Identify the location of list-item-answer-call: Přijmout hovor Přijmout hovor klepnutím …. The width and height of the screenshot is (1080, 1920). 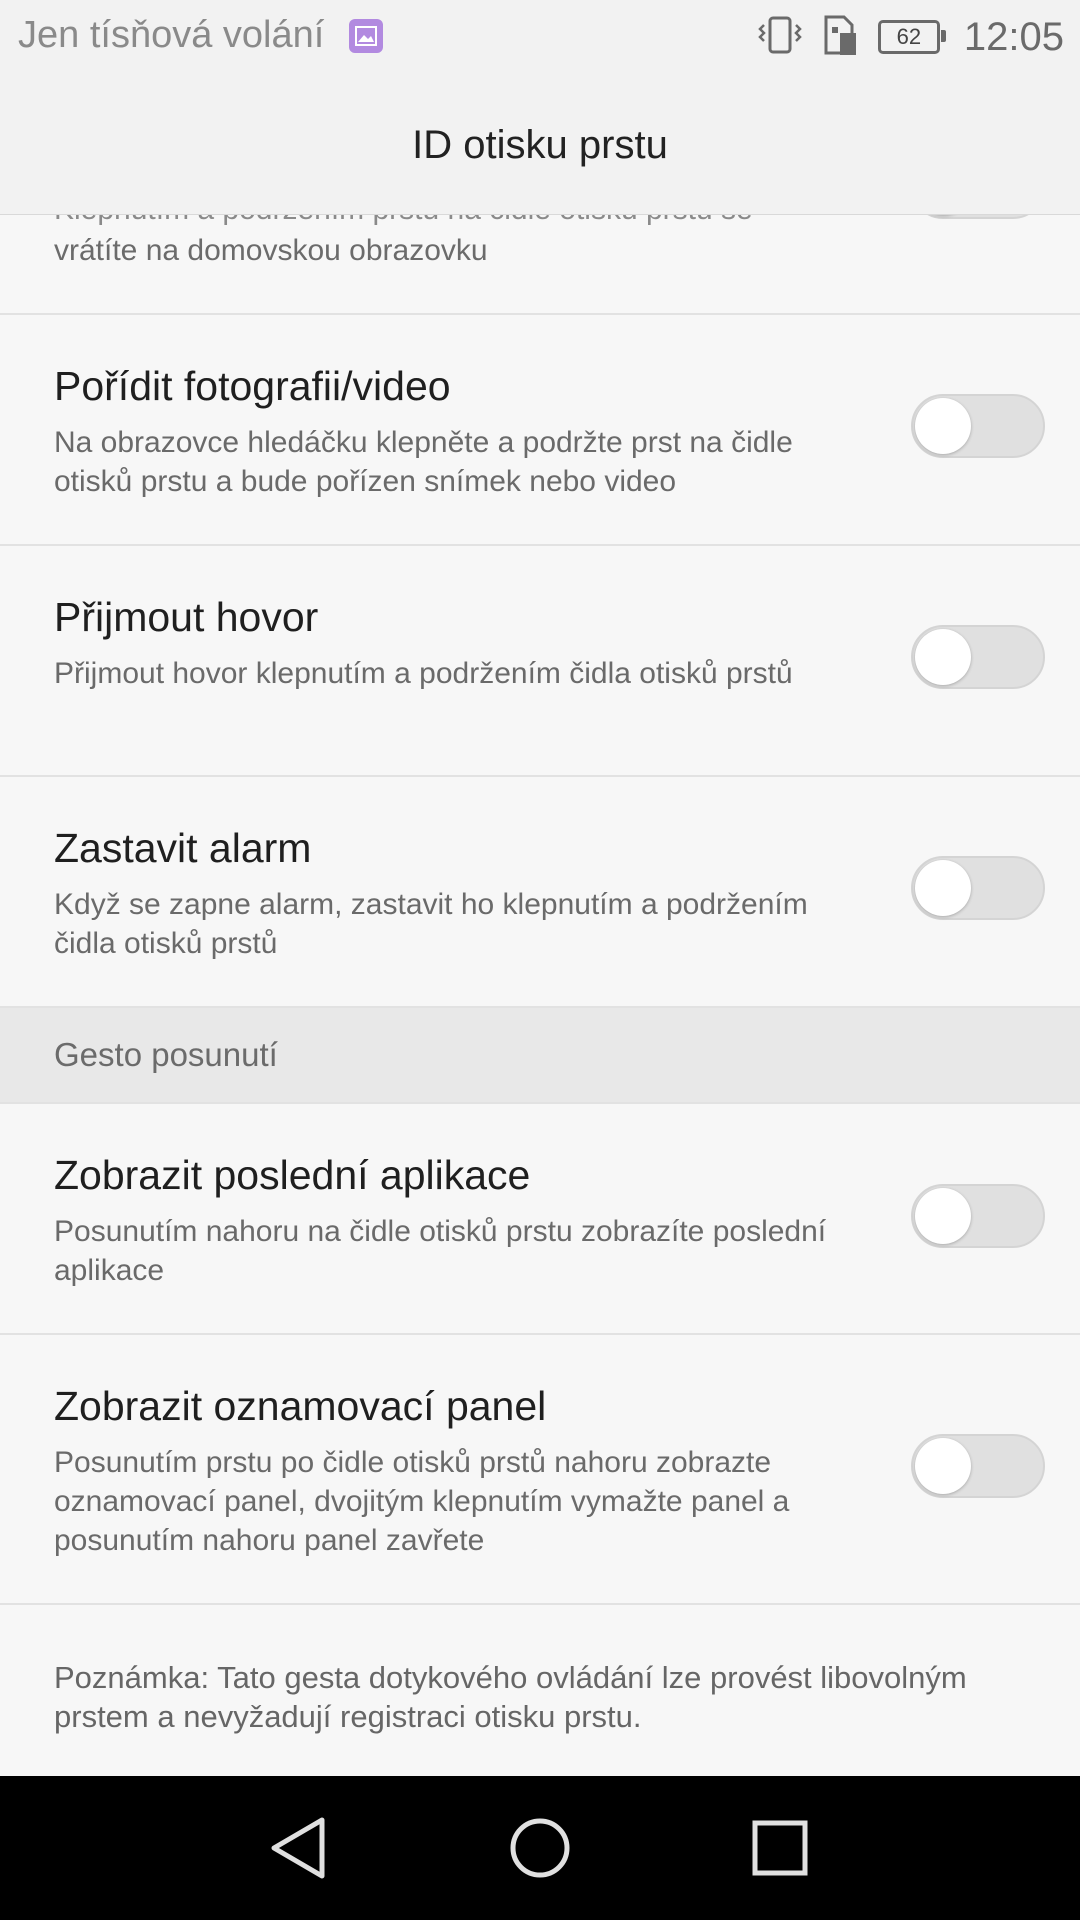
(540, 661).